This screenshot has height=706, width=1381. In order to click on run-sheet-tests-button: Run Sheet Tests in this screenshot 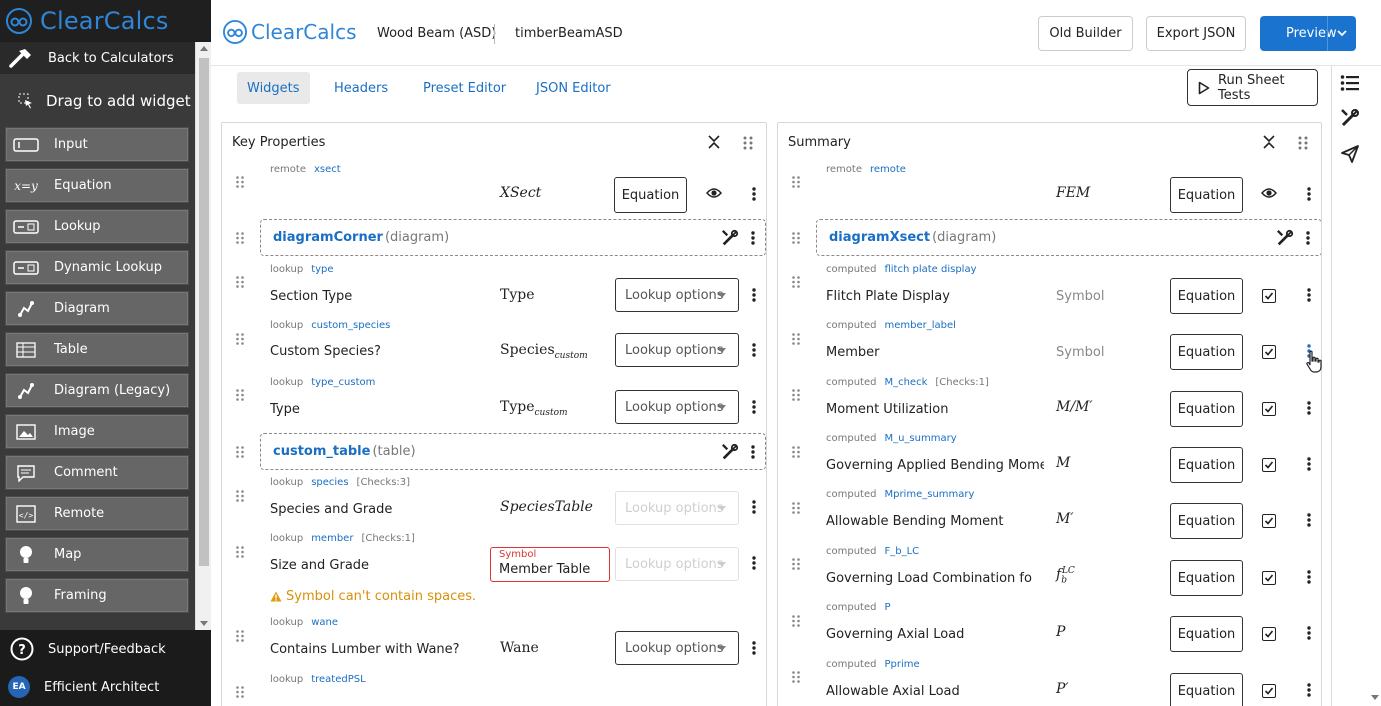, I will do `click(1252, 87)`.